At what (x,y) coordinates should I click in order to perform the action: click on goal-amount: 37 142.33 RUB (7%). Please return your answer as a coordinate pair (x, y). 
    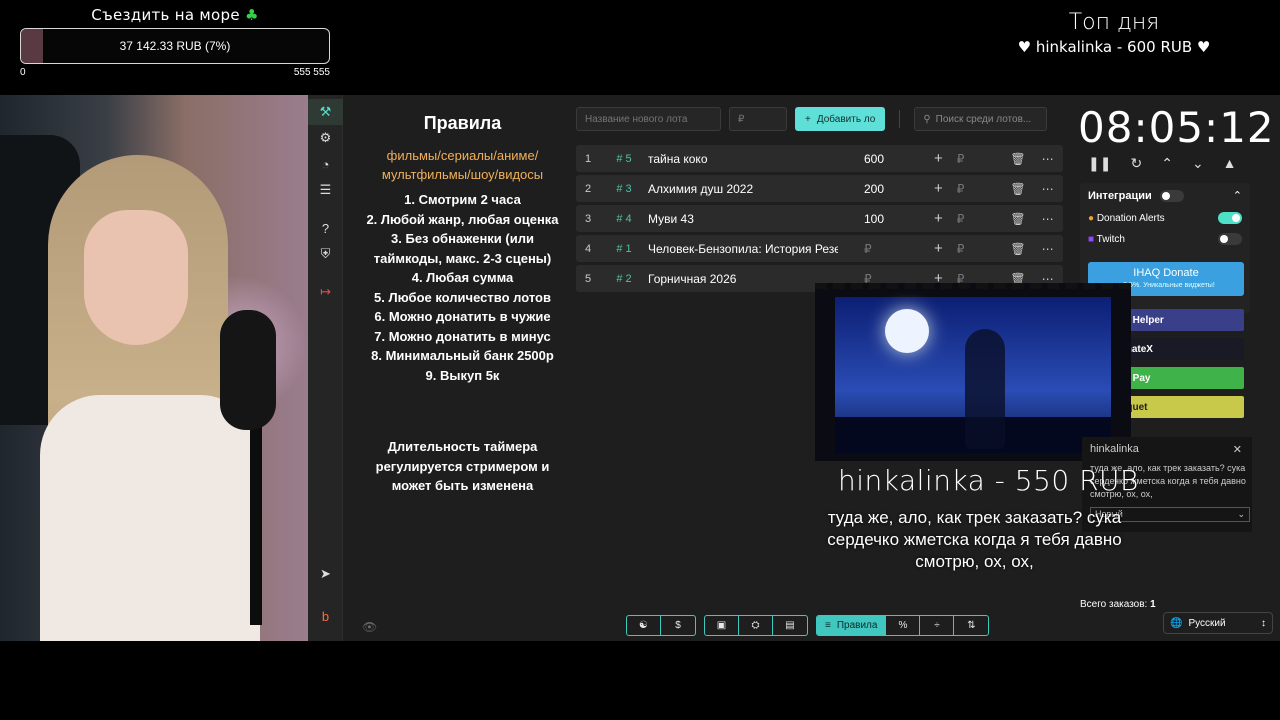
    Looking at the image, I should click on (175, 46).